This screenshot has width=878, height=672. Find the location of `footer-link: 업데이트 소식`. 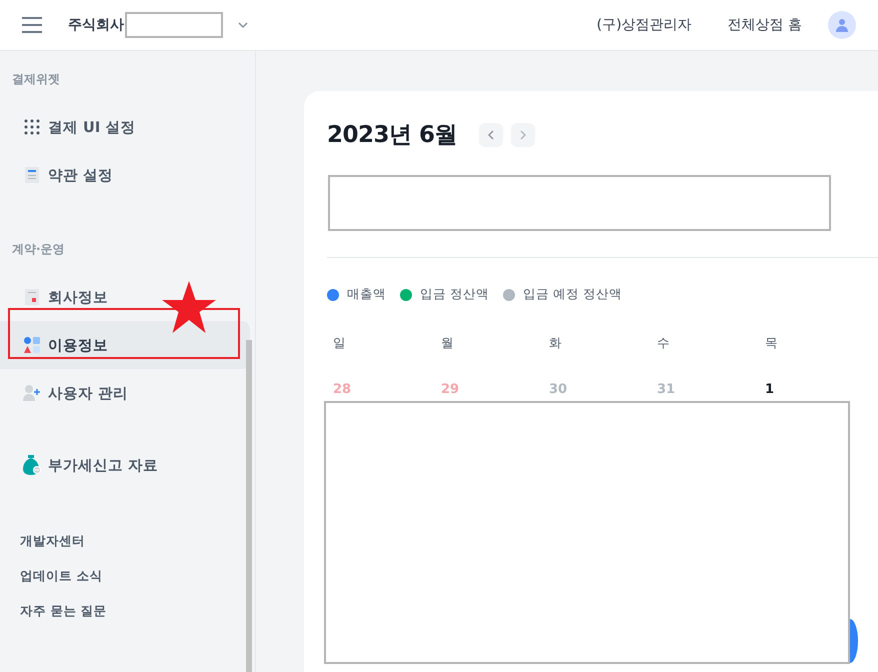

footer-link: 업데이트 소식 is located at coordinates (61, 576).